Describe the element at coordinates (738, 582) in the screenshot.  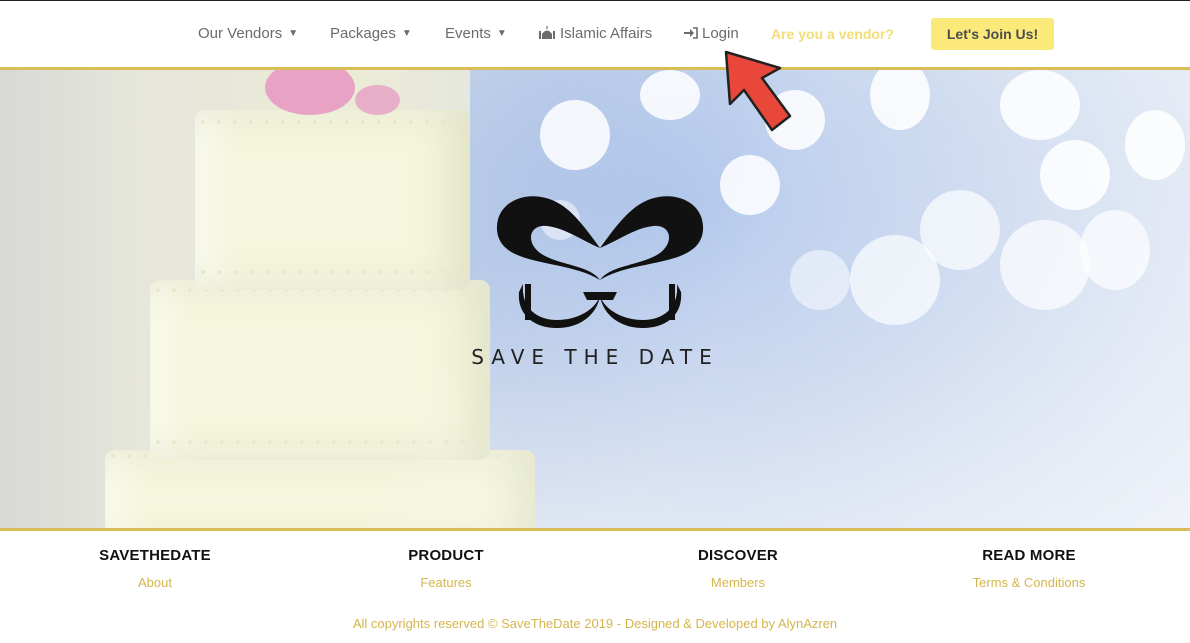
I see `footer-link-members: Members` at that location.